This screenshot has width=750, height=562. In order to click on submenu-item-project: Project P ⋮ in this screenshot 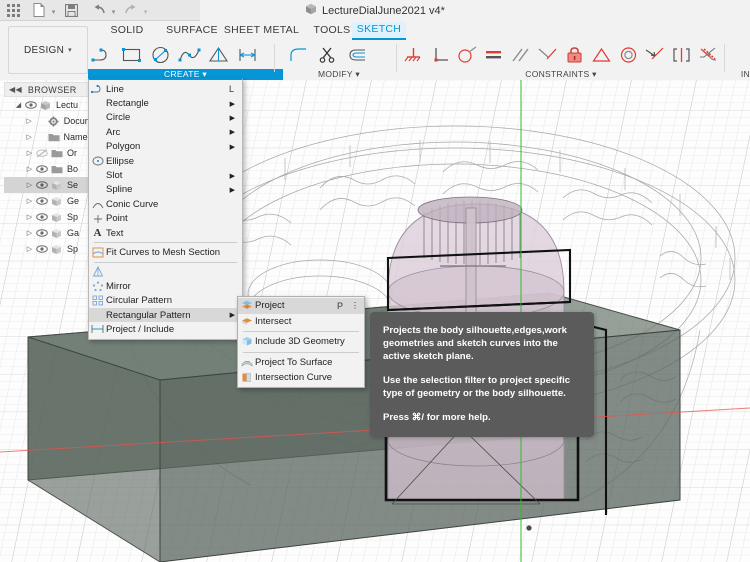, I will do `click(301, 306)`.